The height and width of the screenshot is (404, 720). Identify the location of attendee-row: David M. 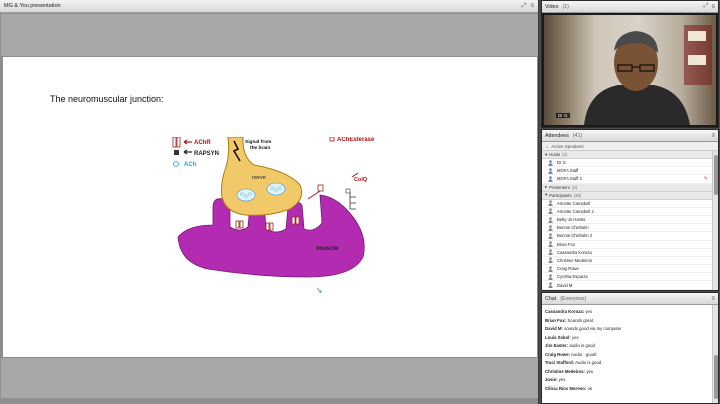
(627, 285).